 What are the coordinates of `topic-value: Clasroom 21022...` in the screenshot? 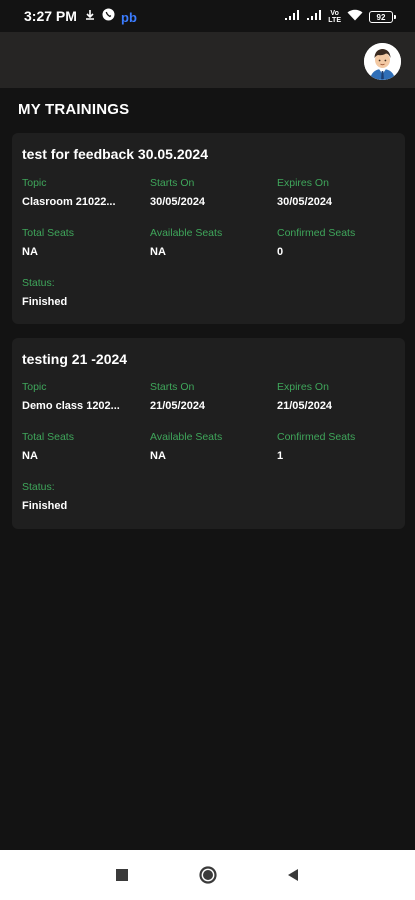 It's located at (69, 202).